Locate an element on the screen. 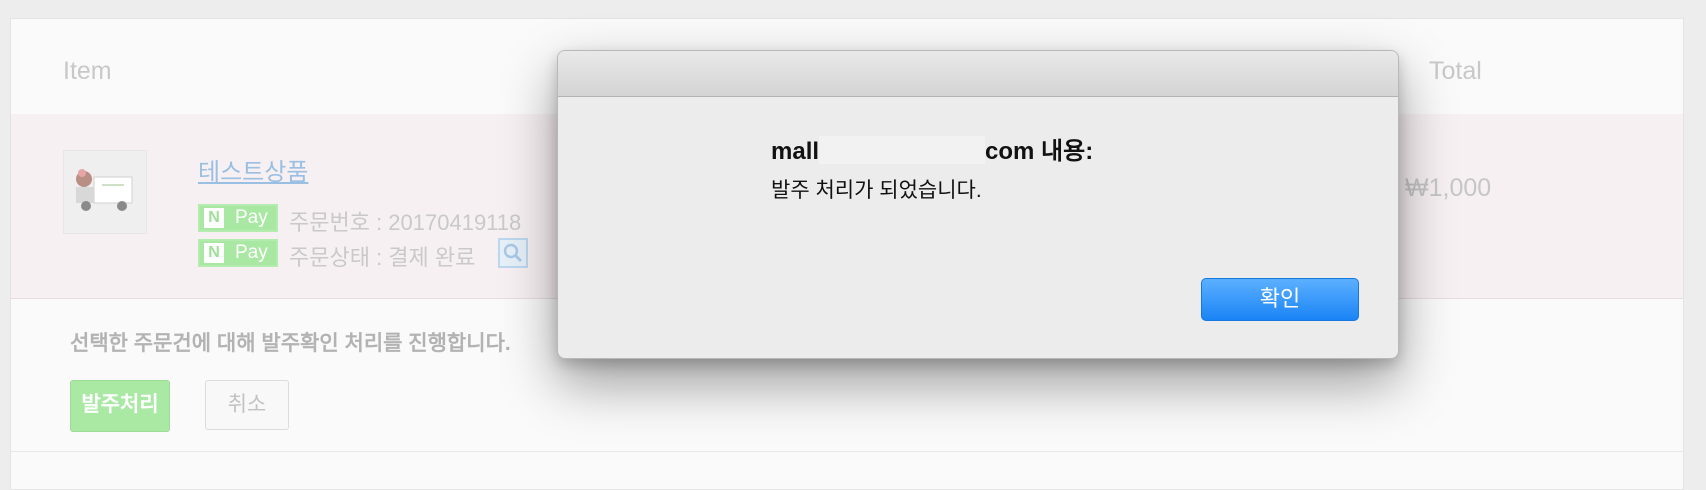  order-number: 주문번호 : 20170419118 is located at coordinates (405, 222).